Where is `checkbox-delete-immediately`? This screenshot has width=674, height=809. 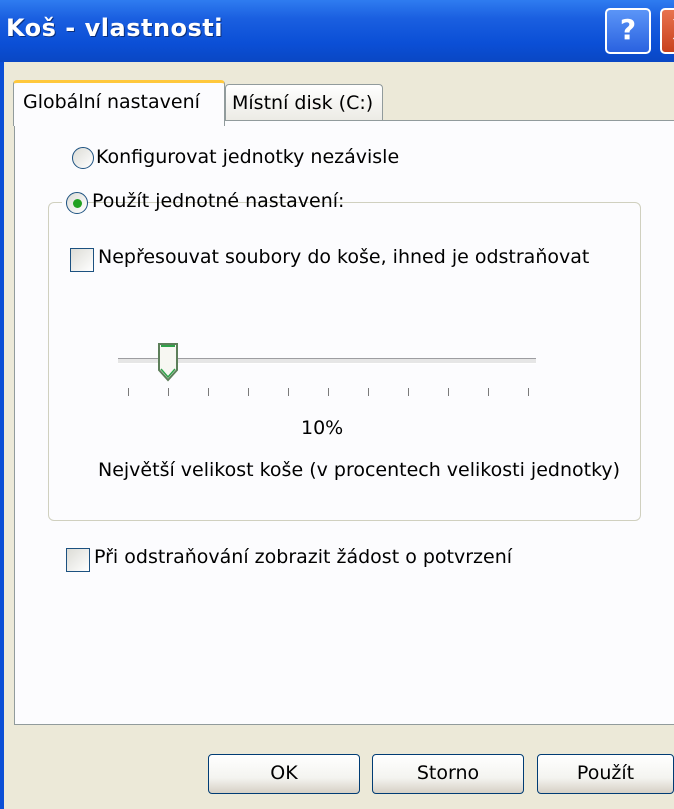 checkbox-delete-immediately is located at coordinates (82, 260).